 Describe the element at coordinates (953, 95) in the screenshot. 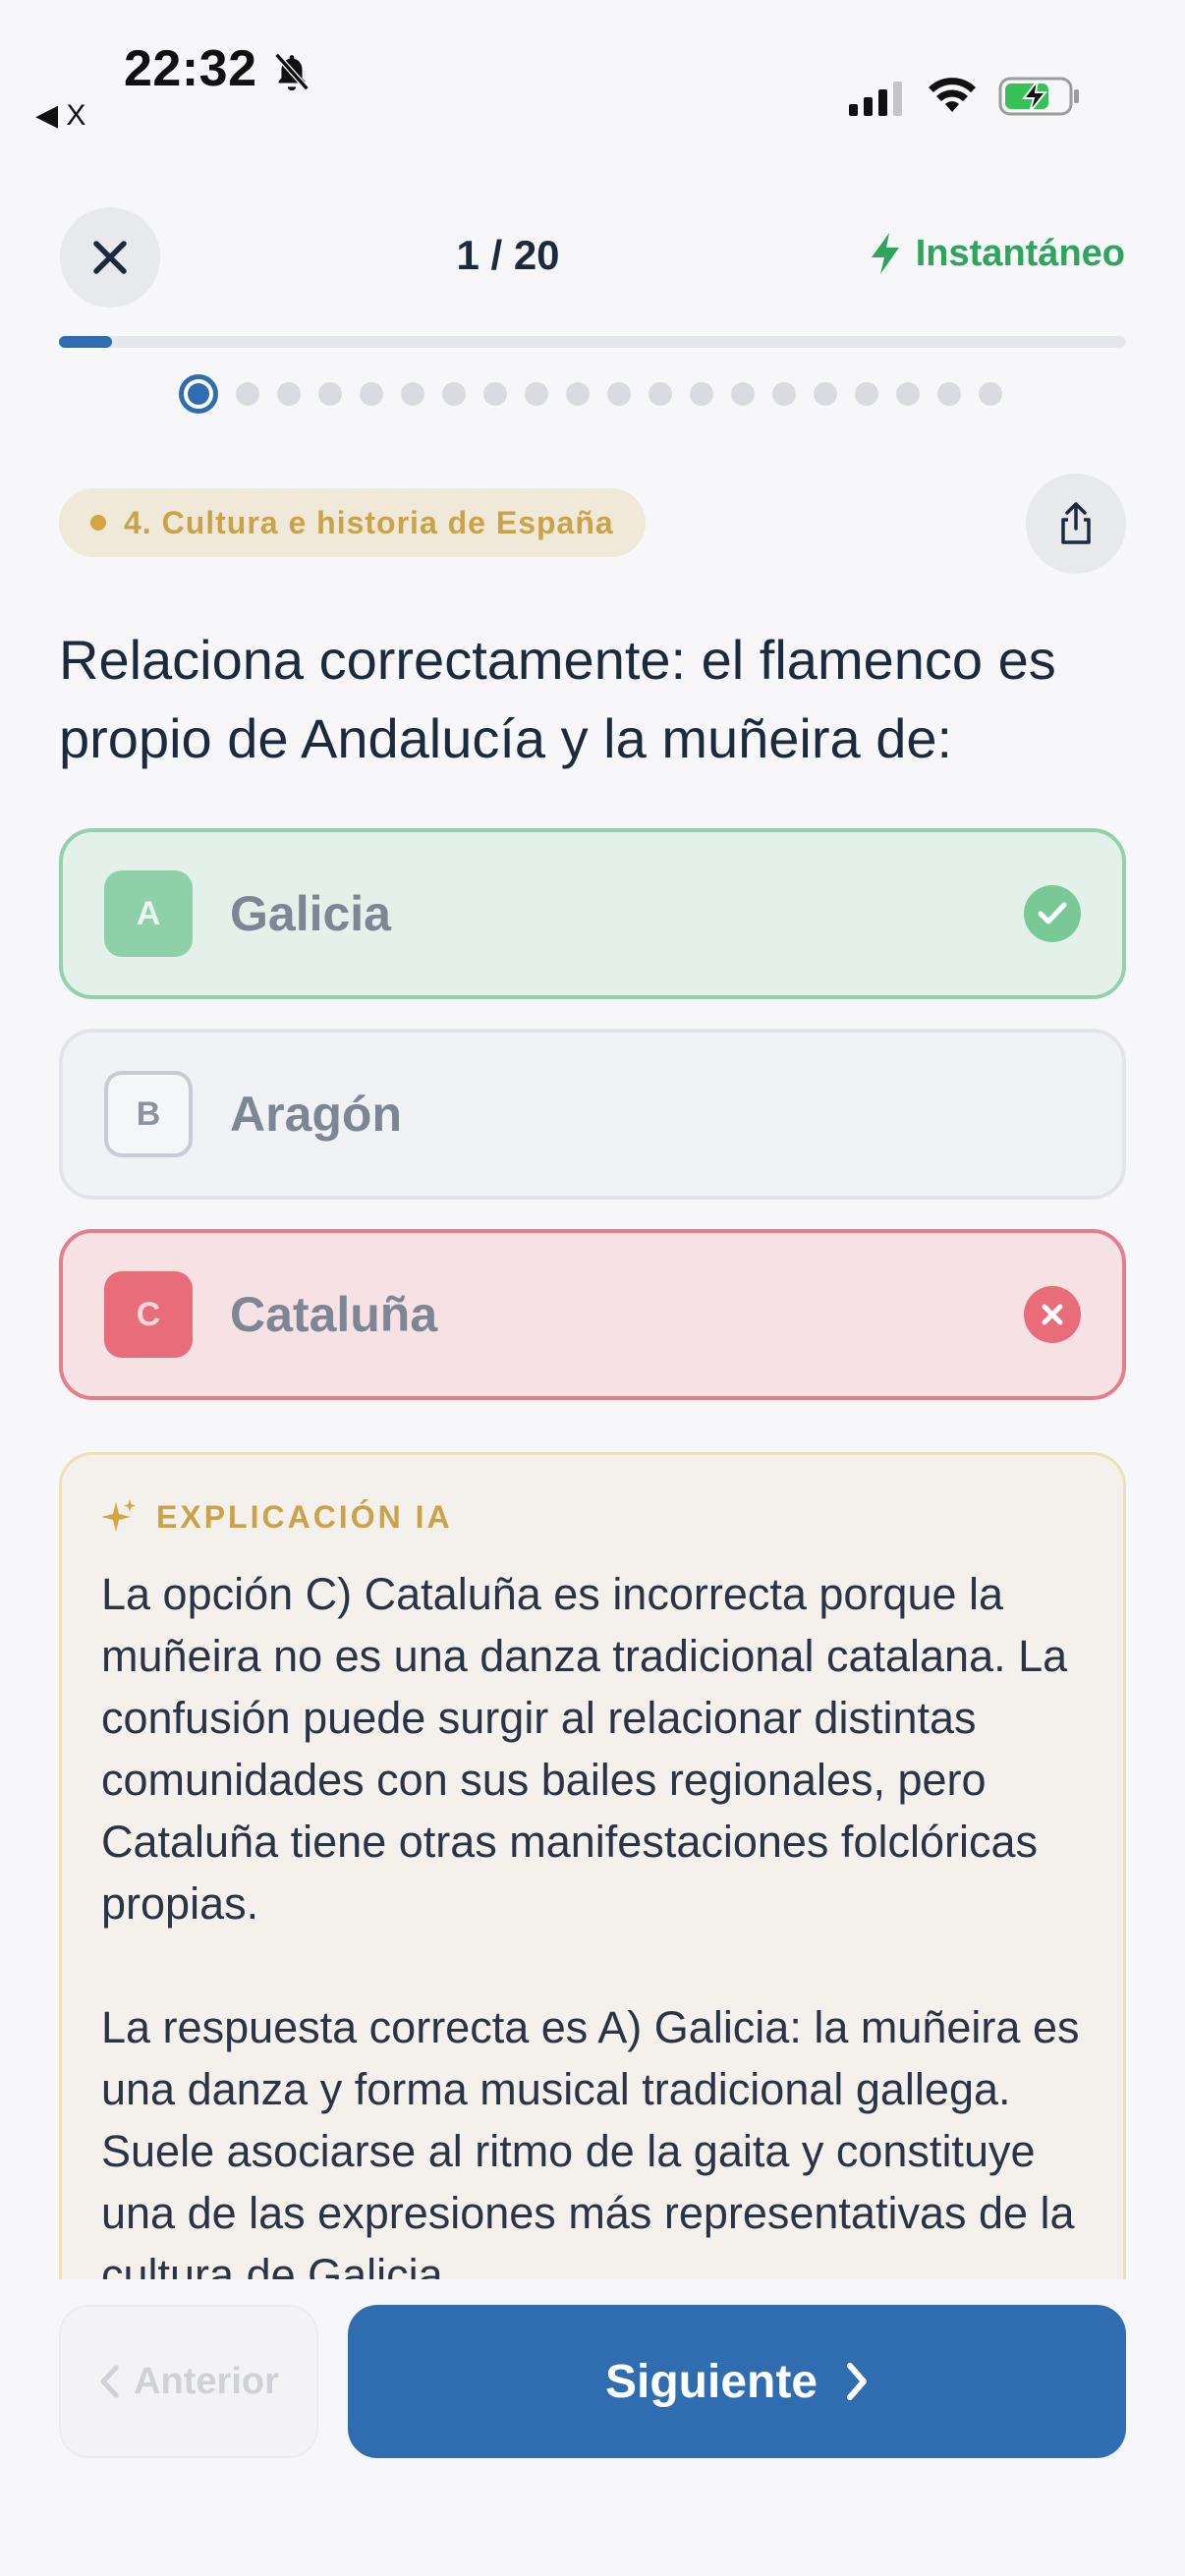

I see `wifi-icon` at that location.